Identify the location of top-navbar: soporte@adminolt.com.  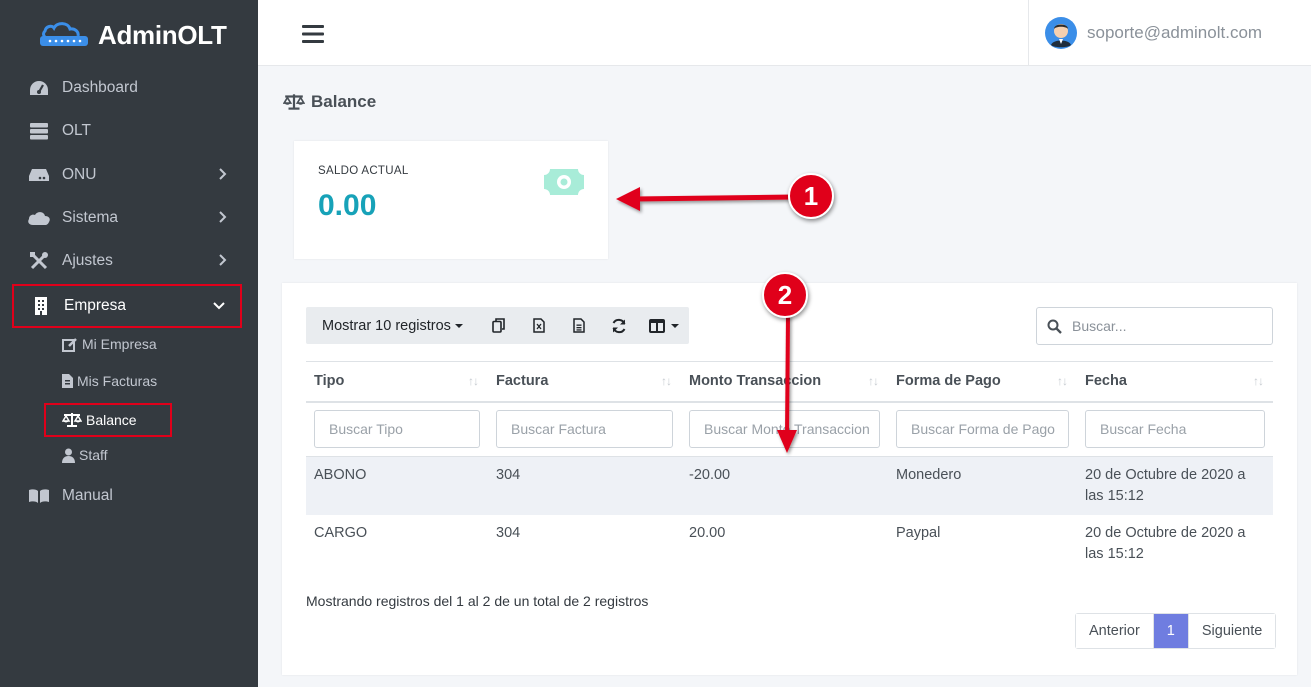
(784, 33).